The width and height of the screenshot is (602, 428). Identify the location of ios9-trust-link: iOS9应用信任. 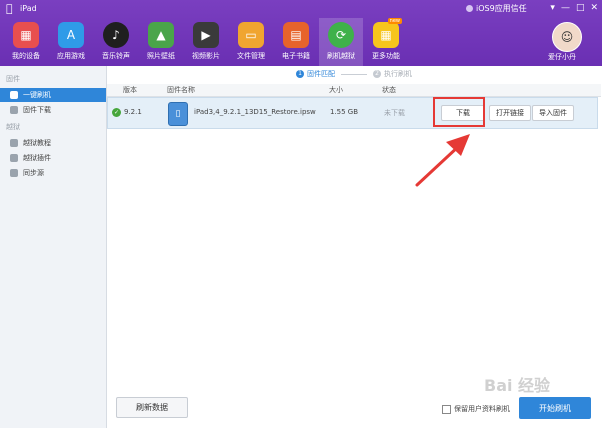
(496, 8).